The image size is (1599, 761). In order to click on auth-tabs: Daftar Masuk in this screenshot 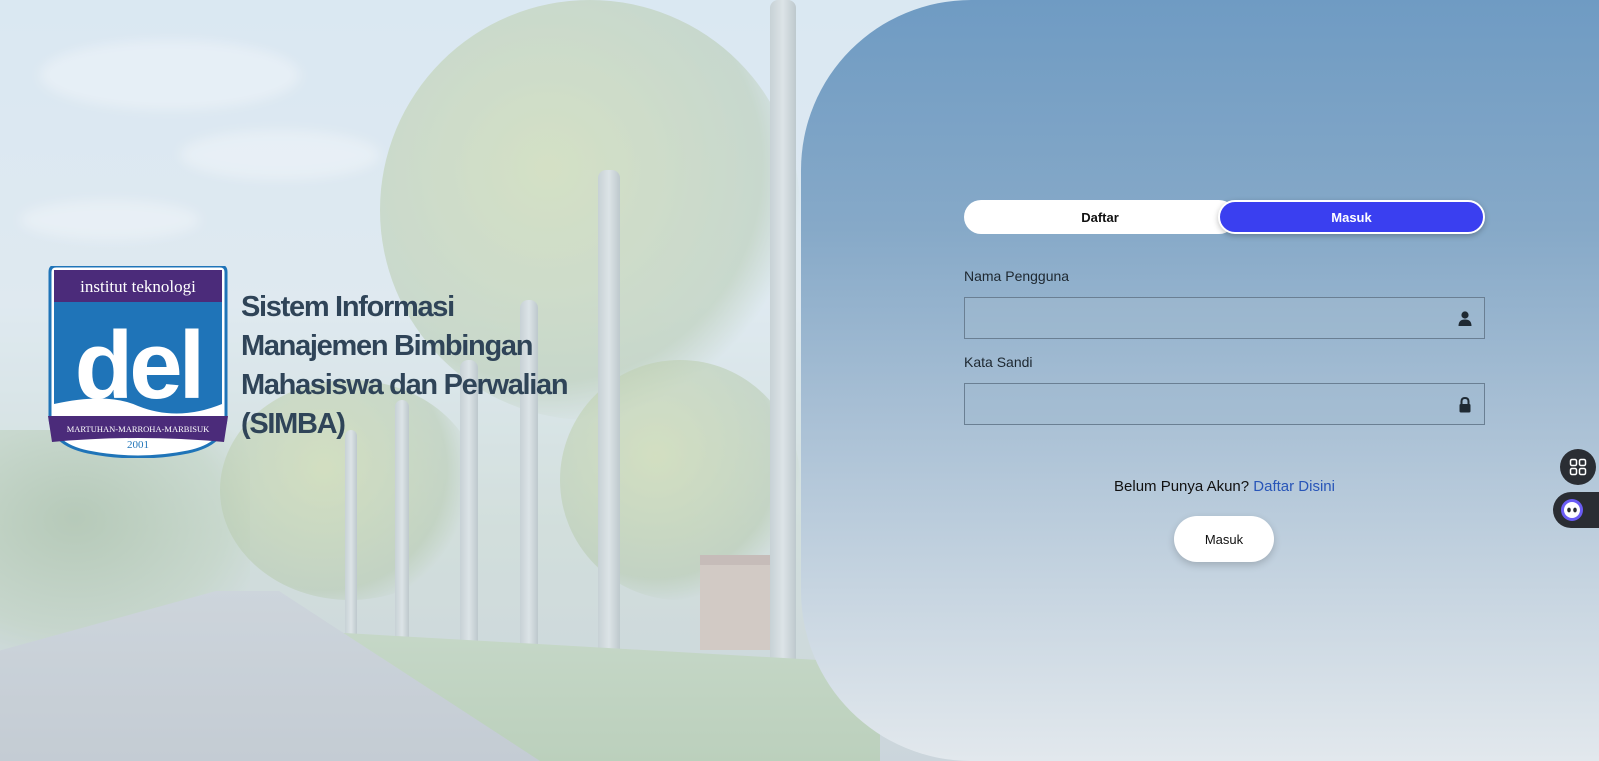, I will do `click(1224, 217)`.